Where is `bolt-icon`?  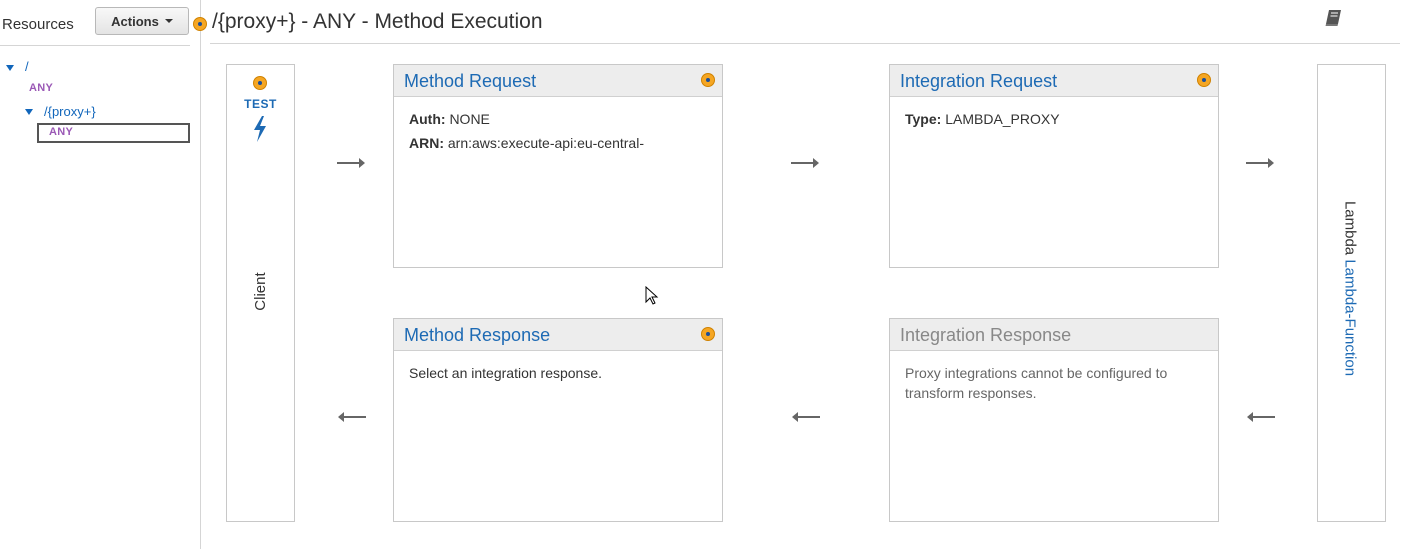 bolt-icon is located at coordinates (260, 131).